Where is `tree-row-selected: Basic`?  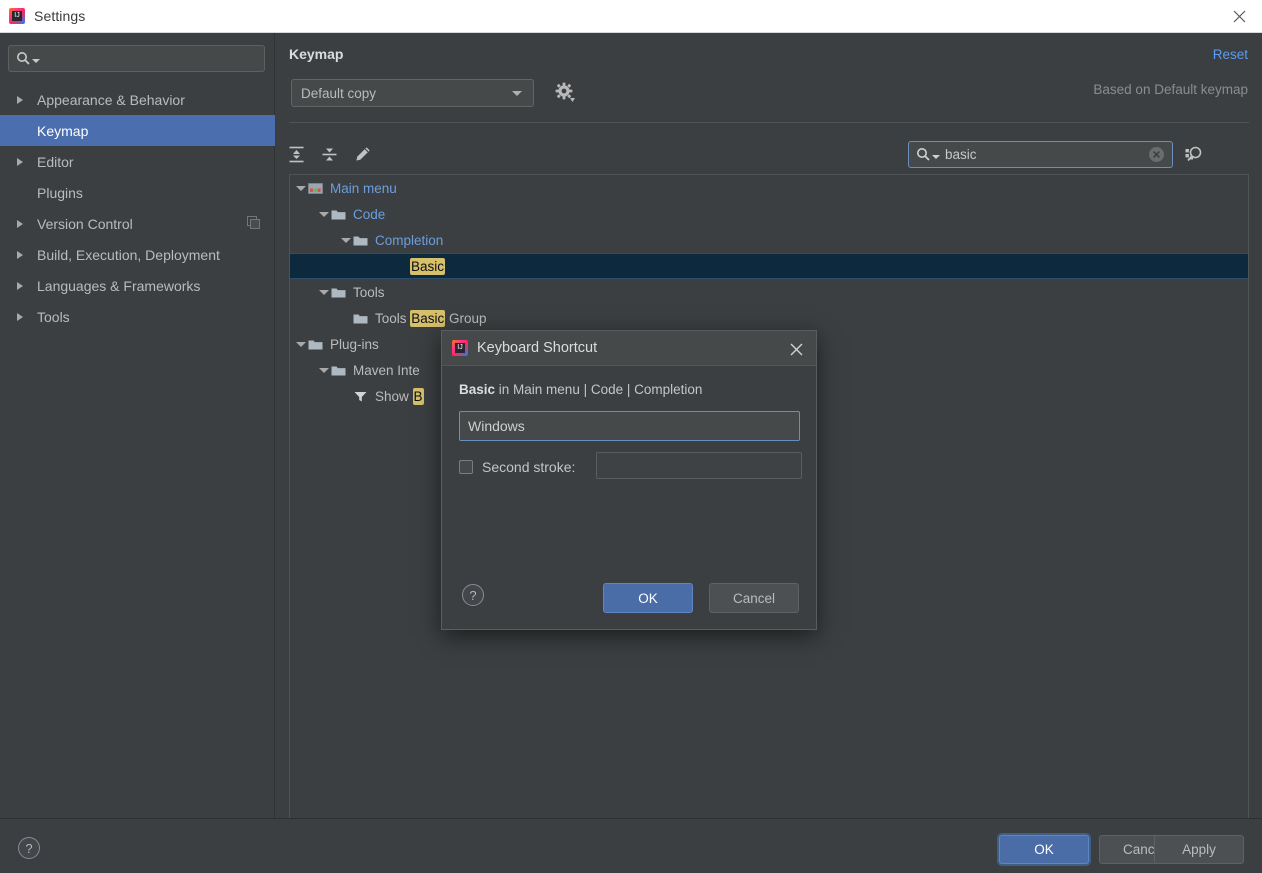 tree-row-selected: Basic is located at coordinates (769, 266).